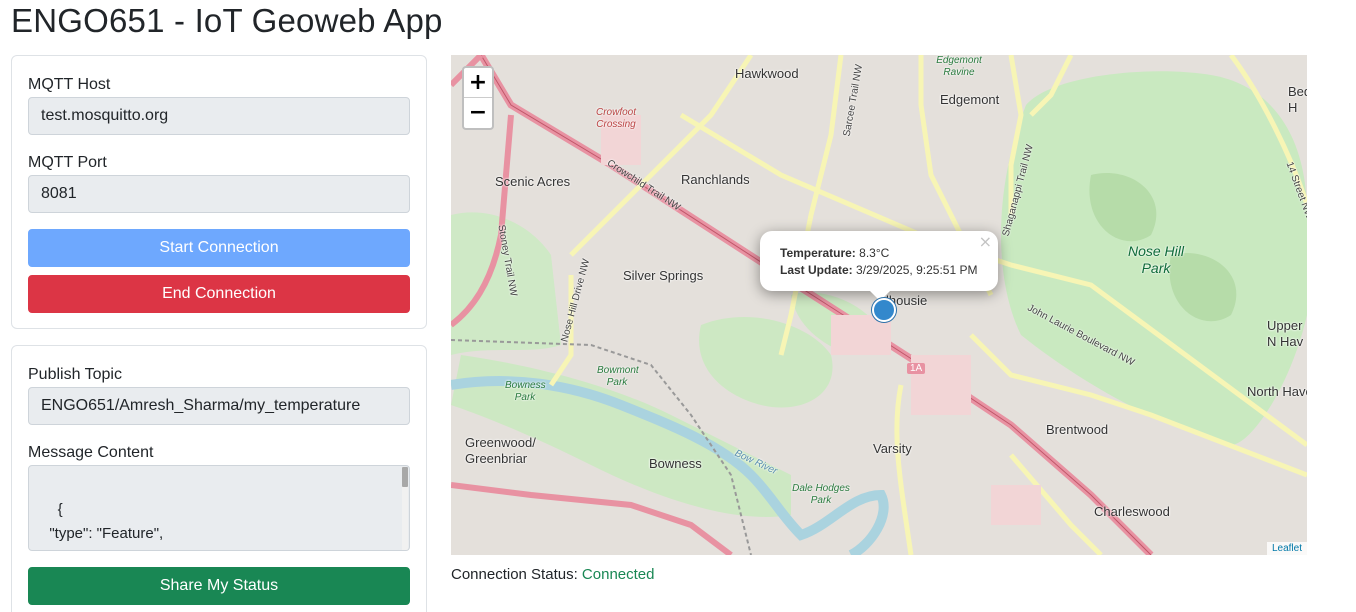 The width and height of the screenshot is (1356, 612). What do you see at coordinates (1155, 259) in the screenshot?
I see `place-nose-hill-park: Nose Hill Park` at bounding box center [1155, 259].